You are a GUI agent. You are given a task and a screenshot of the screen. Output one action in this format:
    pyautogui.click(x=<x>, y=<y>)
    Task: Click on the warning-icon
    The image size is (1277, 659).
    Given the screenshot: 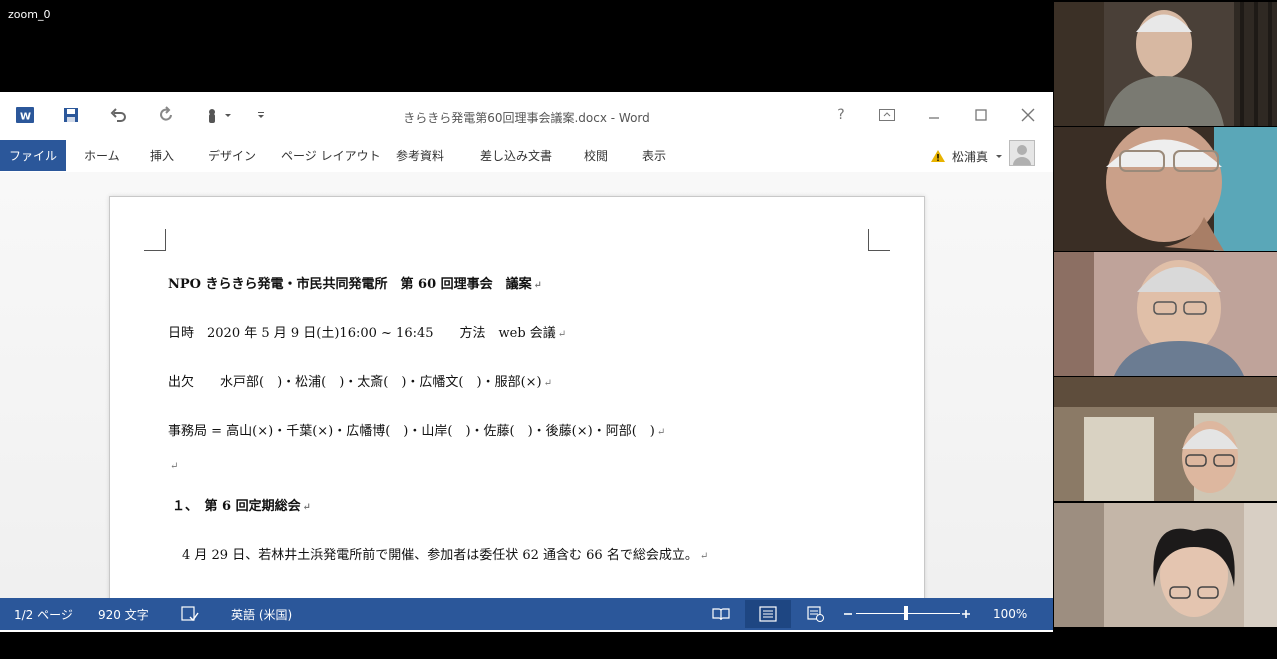 What is the action you would take?
    pyautogui.click(x=938, y=156)
    